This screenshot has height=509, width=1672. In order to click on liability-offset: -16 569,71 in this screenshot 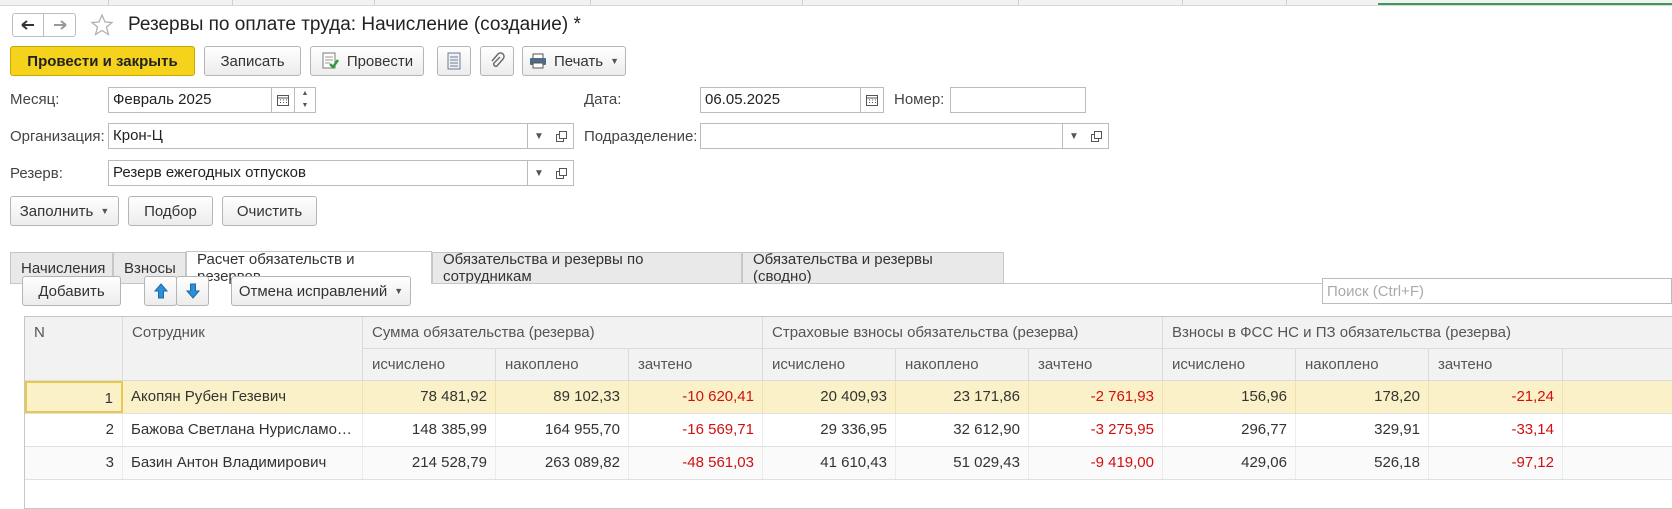, I will do `click(696, 430)`.